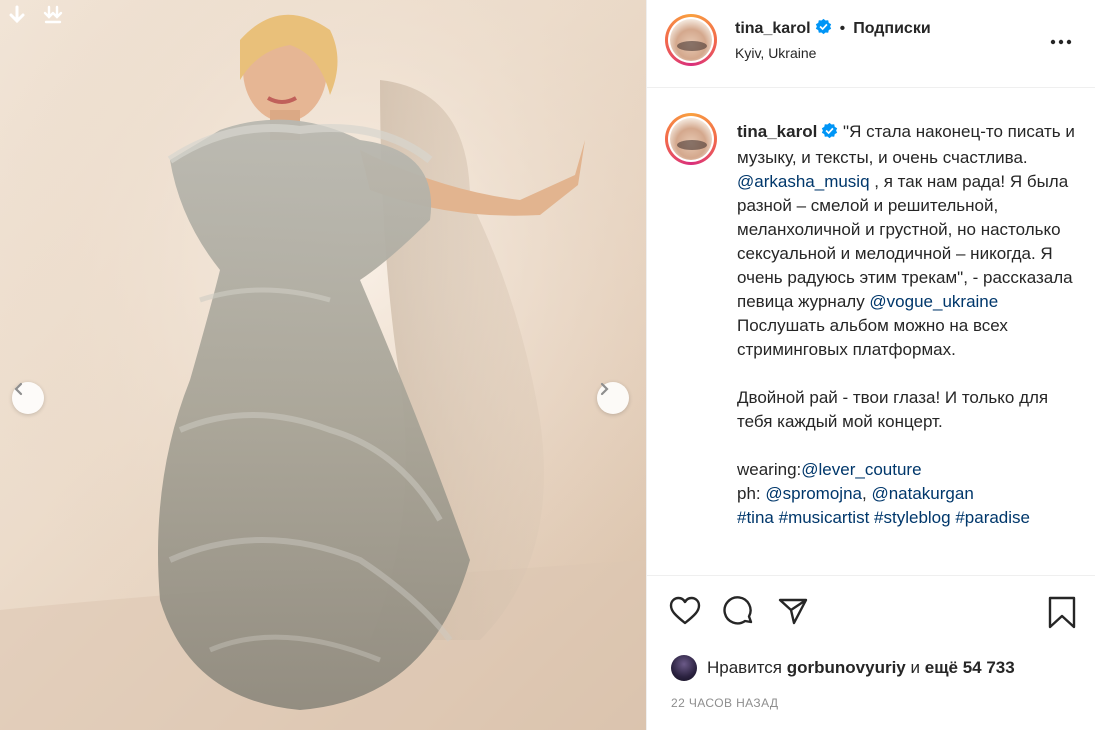  What do you see at coordinates (685, 613) in the screenshot?
I see `heart-icon` at bounding box center [685, 613].